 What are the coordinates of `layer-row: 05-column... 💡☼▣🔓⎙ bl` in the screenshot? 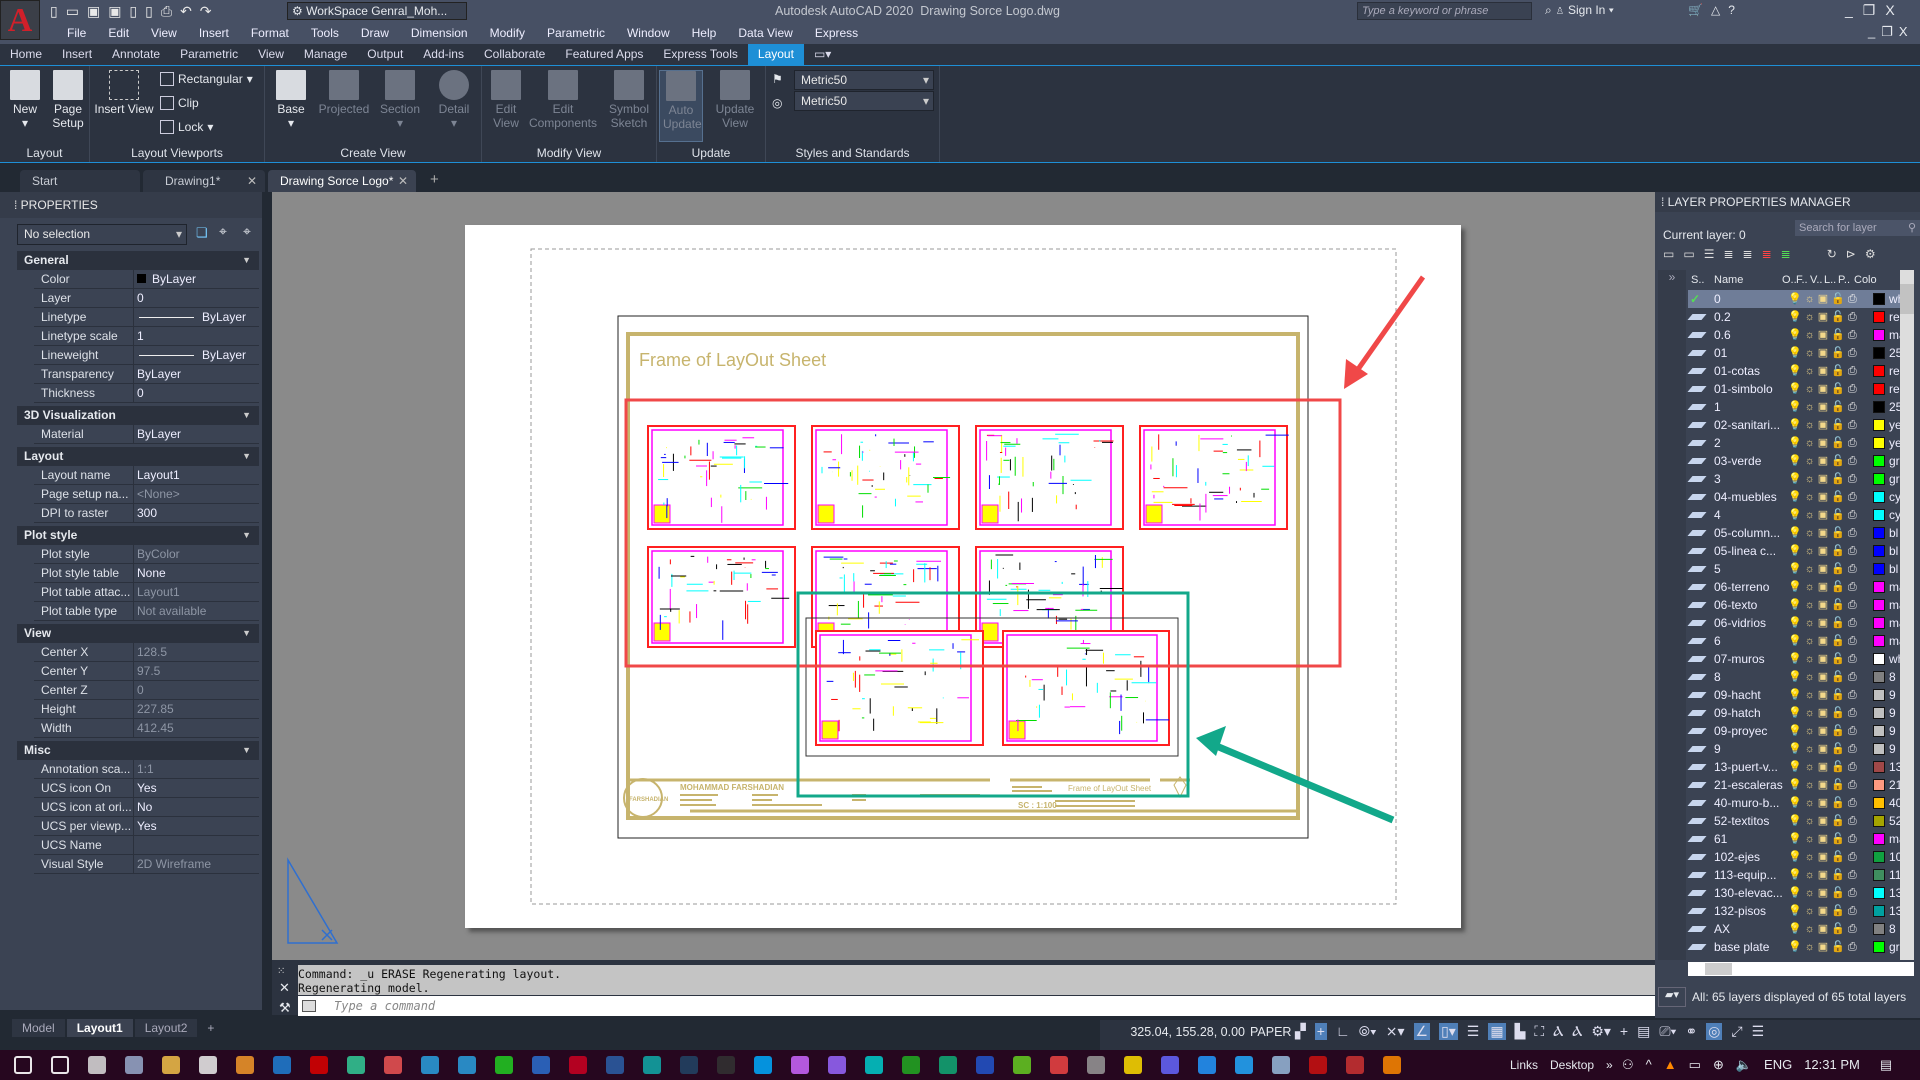 It's located at (1793, 533).